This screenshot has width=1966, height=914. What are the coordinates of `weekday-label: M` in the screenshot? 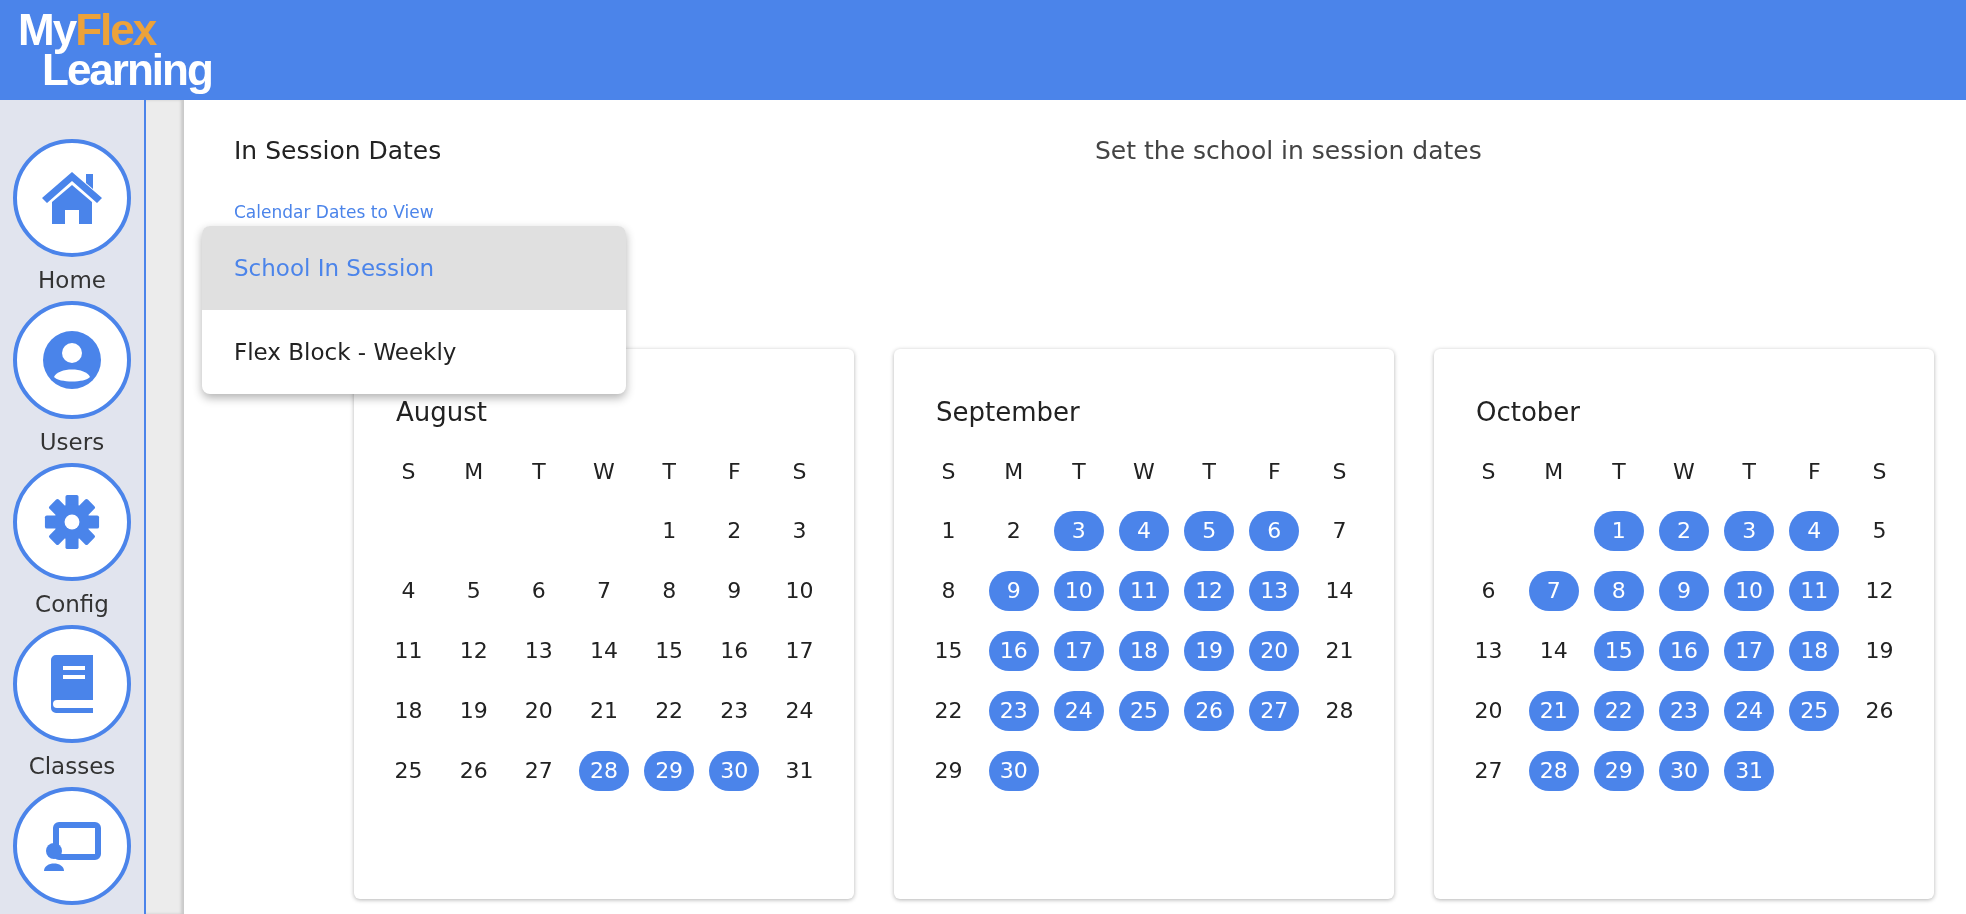 It's located at (474, 471).